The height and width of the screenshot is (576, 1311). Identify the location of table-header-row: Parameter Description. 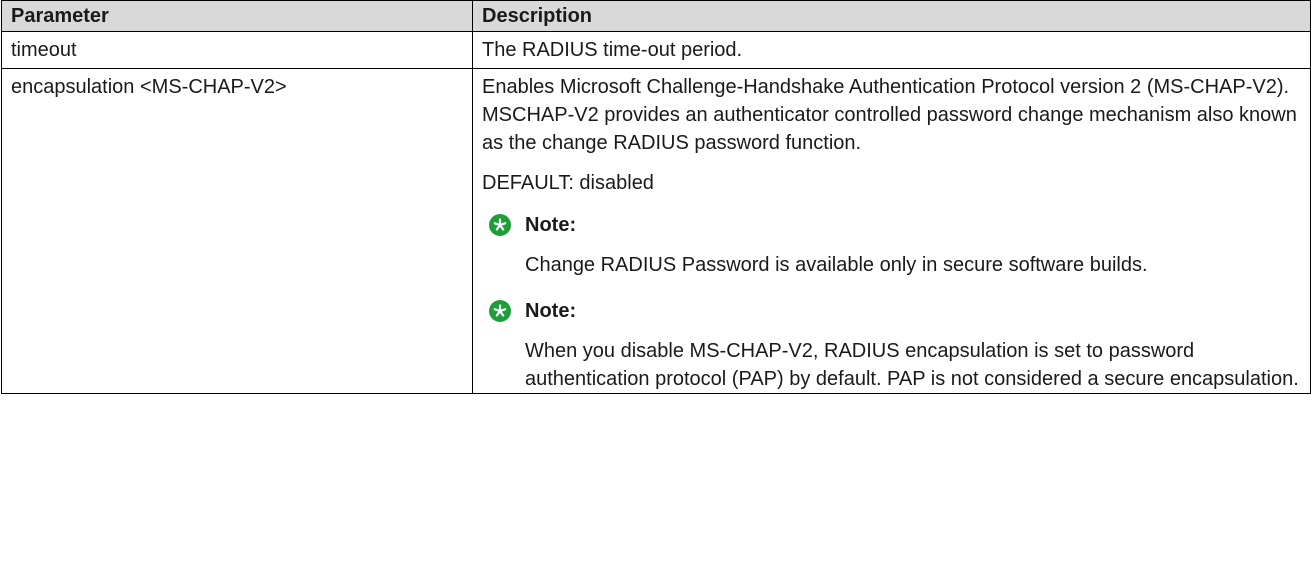
(656, 16).